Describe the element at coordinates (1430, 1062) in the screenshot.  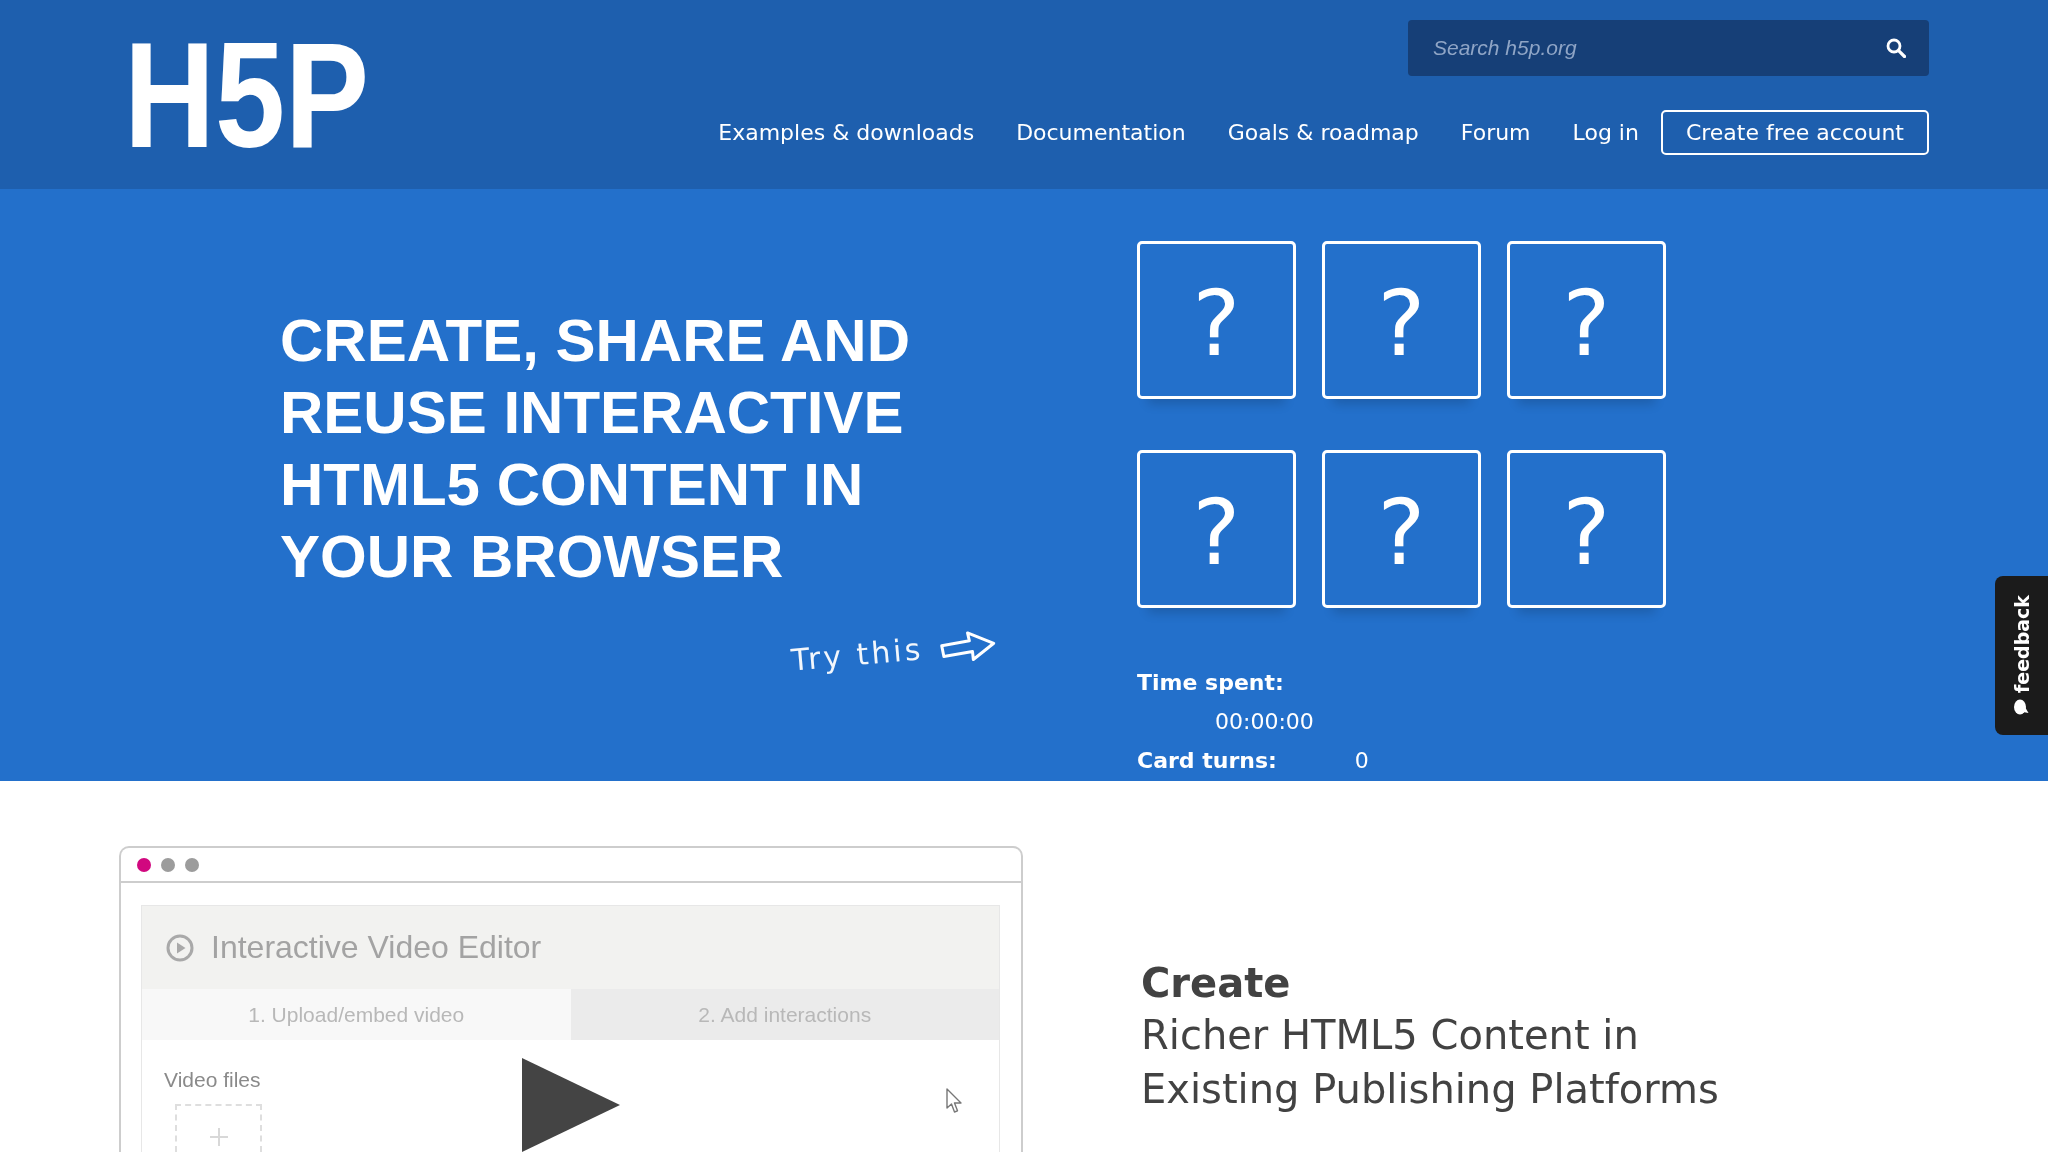
I see `feature-subheading: Richer HTML5 Content in Existing Publishing Platforms` at that location.